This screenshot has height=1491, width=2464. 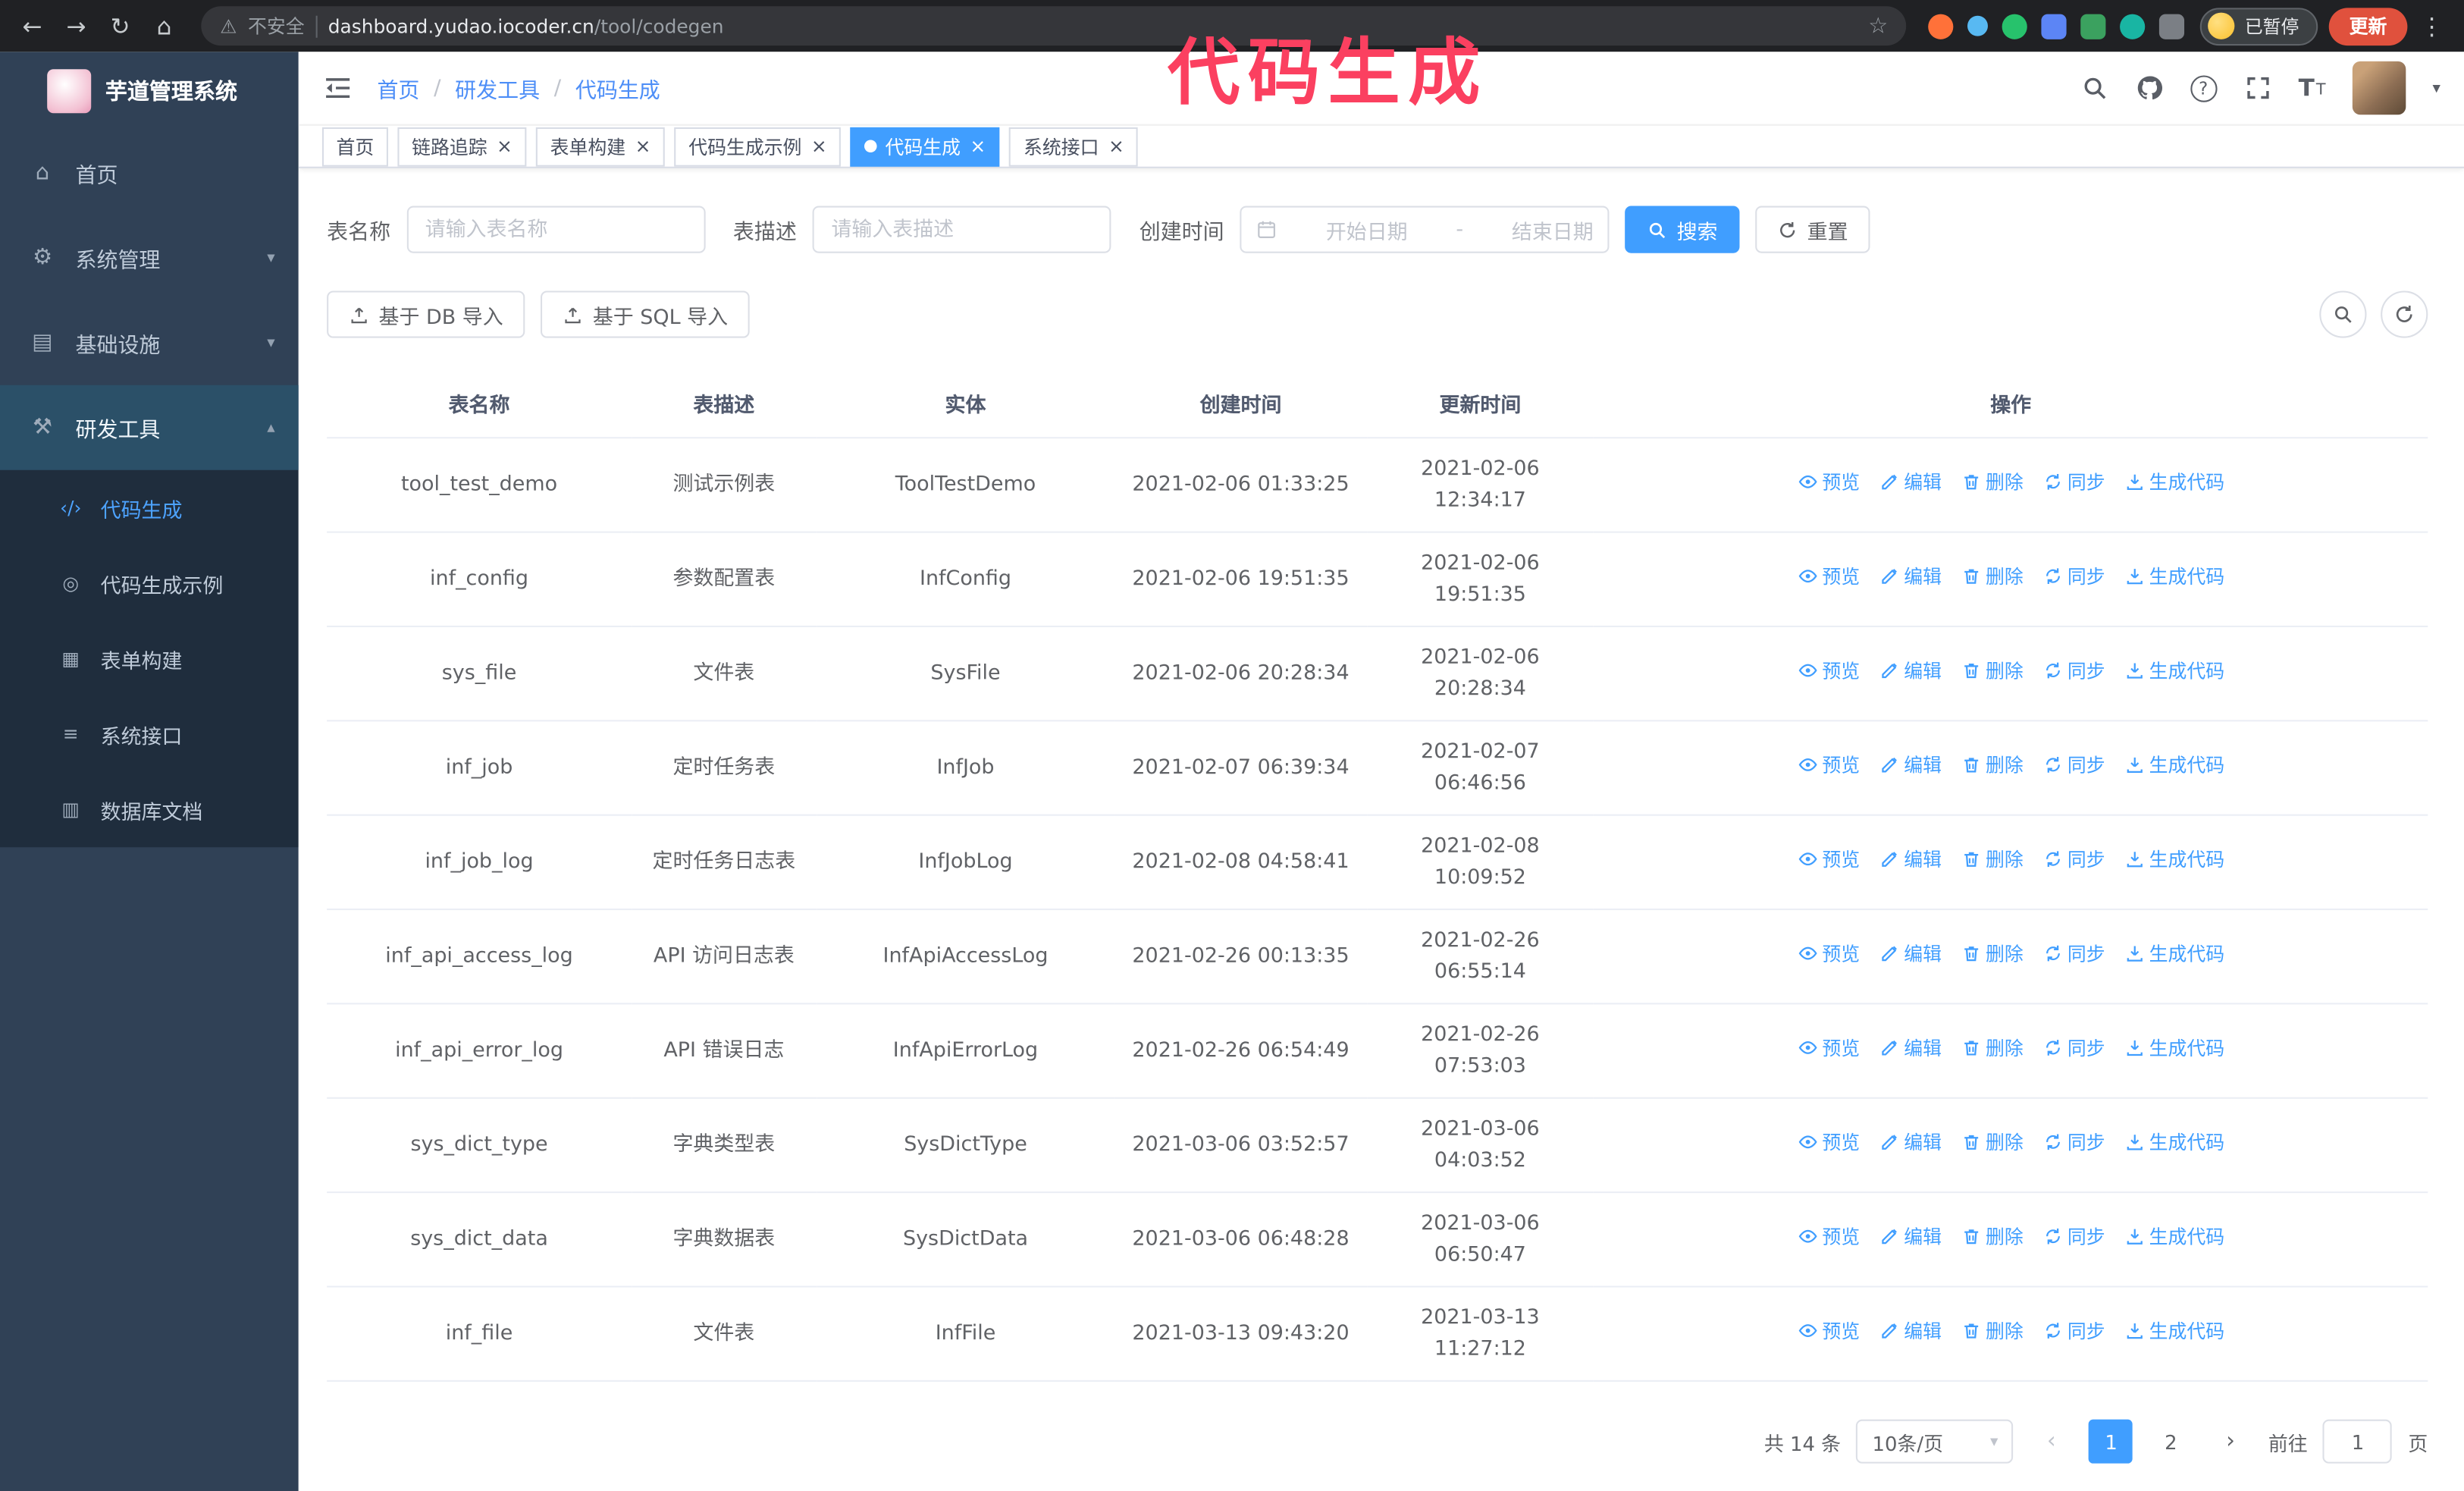 I want to click on user-avatar, so click(x=2379, y=88).